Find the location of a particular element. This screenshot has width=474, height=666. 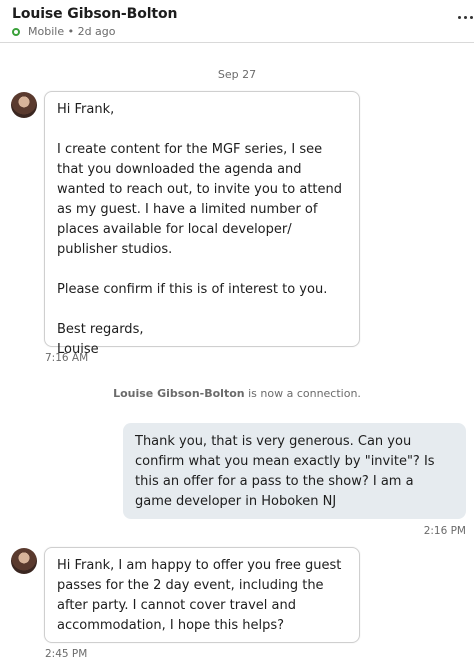

presence-status: Mobile • 2d ago is located at coordinates (64, 31).